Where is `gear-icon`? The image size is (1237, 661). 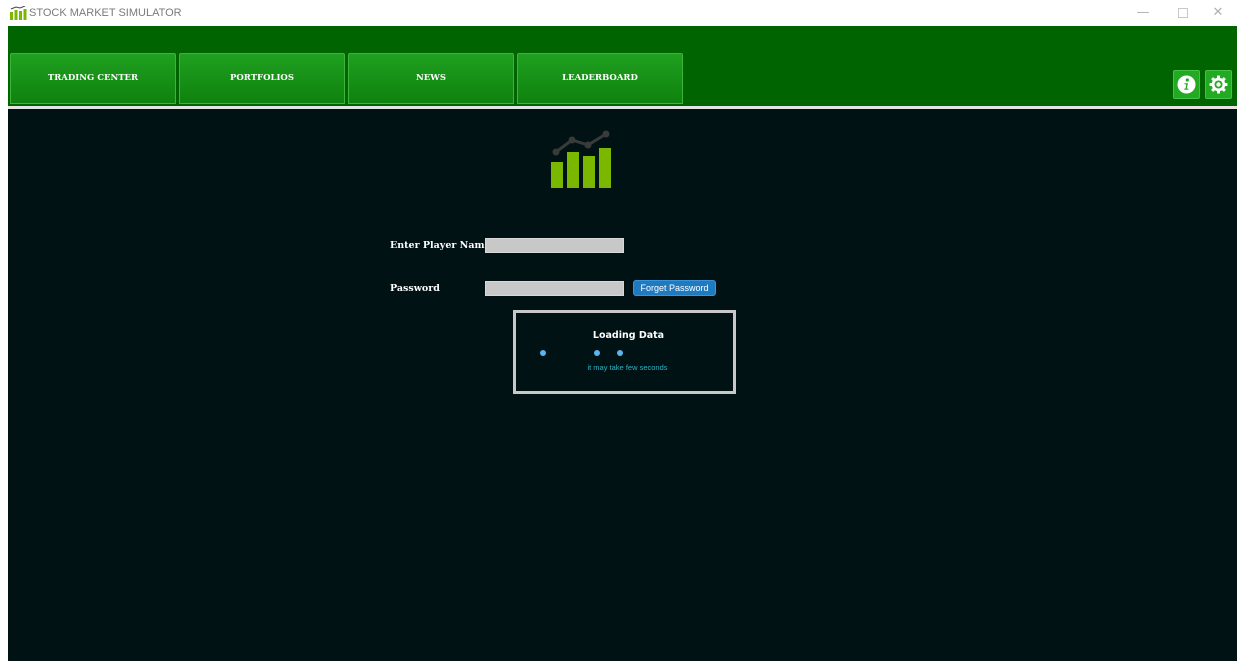
gear-icon is located at coordinates (1218, 84).